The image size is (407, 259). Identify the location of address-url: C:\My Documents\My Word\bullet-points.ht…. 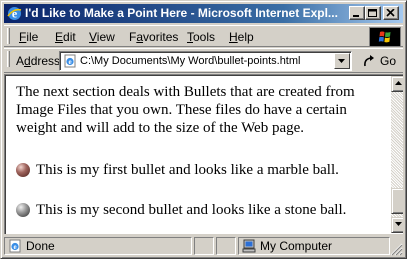
(190, 61).